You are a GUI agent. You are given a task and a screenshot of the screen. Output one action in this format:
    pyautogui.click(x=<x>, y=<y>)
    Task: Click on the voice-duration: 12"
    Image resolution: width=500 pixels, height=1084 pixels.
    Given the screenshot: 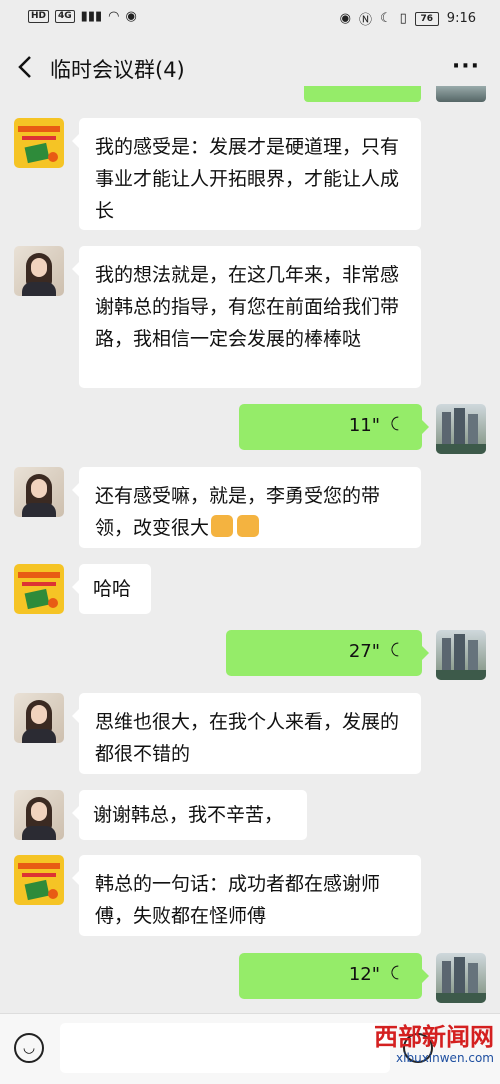 What is the action you would take?
    pyautogui.click(x=364, y=974)
    